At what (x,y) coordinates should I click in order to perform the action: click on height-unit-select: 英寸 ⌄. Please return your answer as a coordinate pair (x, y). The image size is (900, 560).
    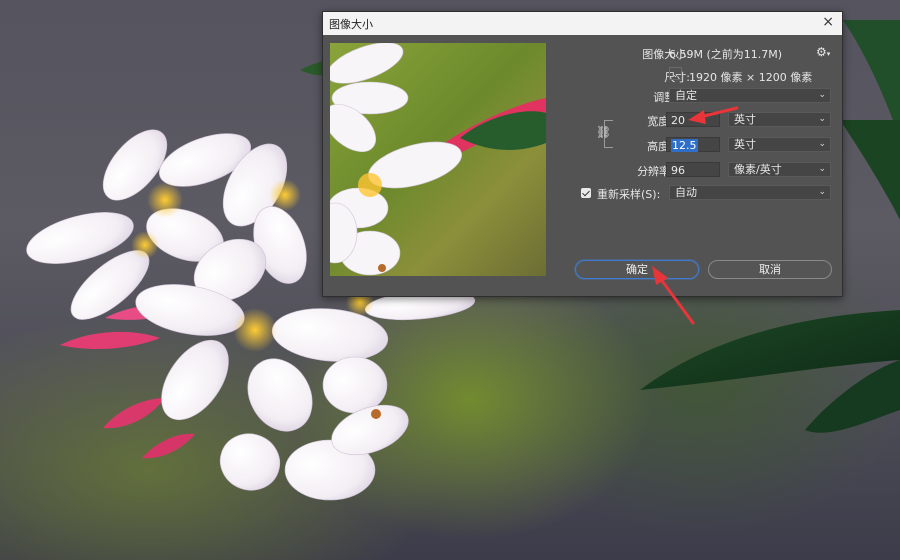
    Looking at the image, I should click on (779, 144).